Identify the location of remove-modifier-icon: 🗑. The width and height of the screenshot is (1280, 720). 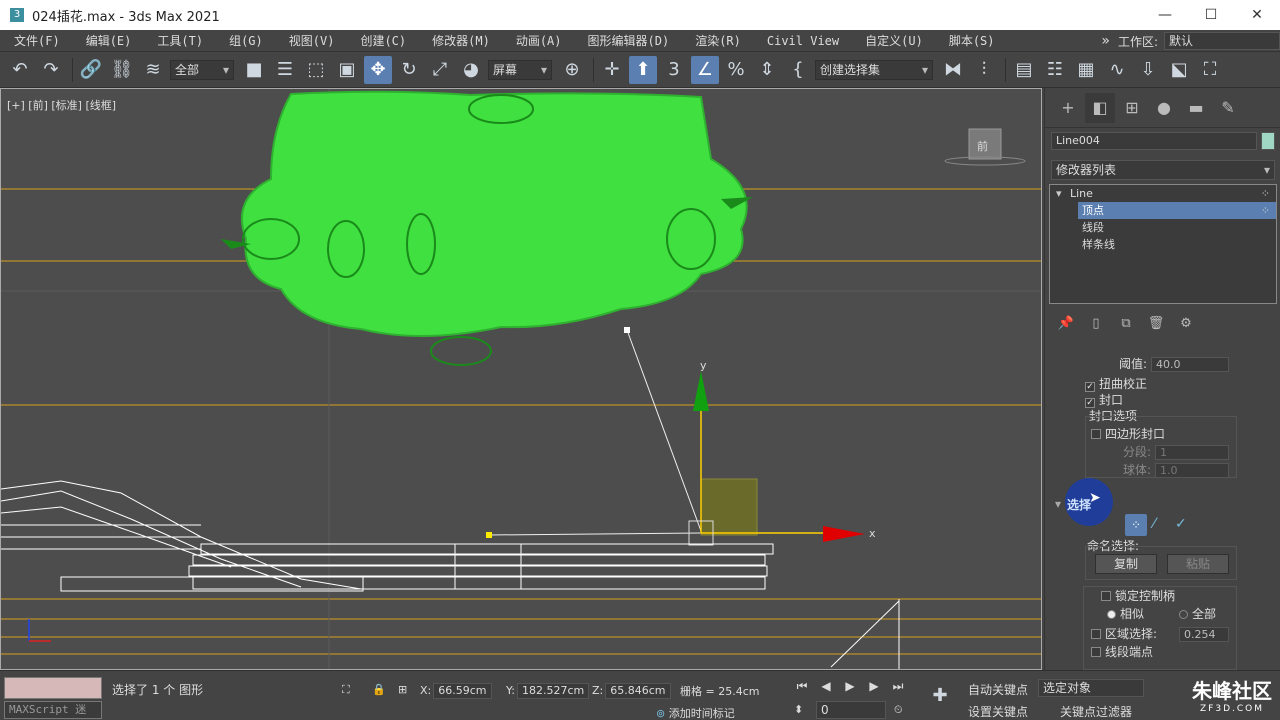
(1156, 323).